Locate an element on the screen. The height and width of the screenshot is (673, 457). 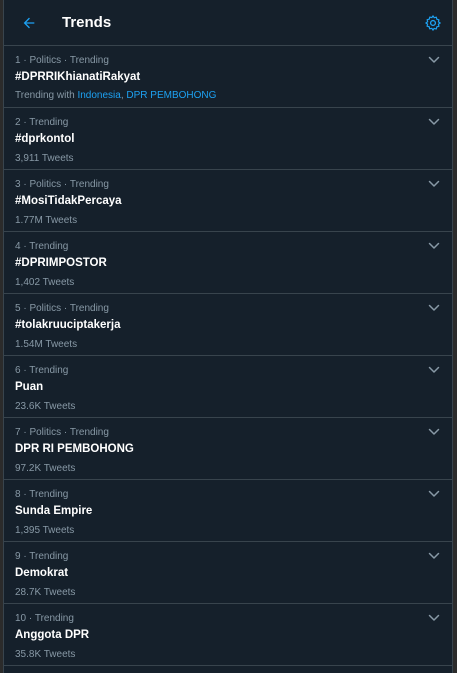
trend-meta: 5 · Politics · Trending is located at coordinates (62, 308).